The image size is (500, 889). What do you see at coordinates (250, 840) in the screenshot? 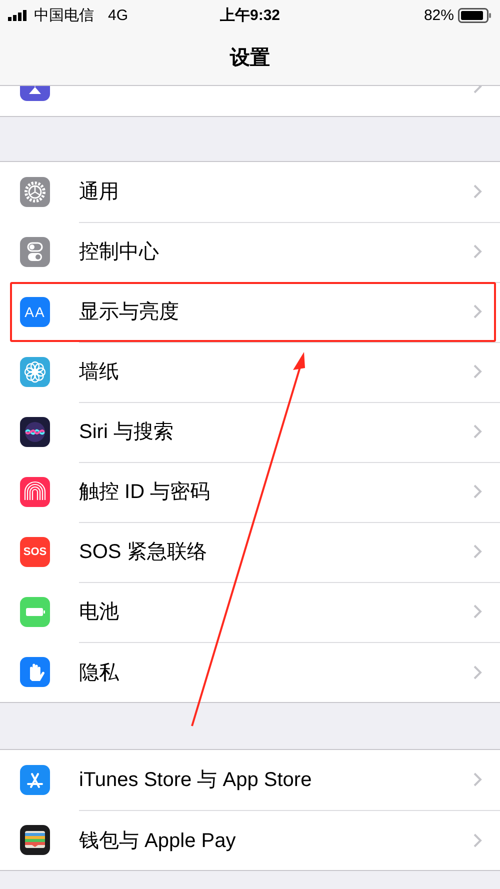
I see `settings-row: 钱包与 Apple Pay` at bounding box center [250, 840].